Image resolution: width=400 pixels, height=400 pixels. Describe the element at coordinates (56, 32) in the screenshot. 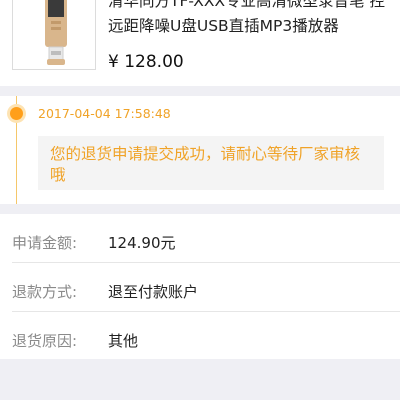

I see `voice-recorder-icon` at that location.